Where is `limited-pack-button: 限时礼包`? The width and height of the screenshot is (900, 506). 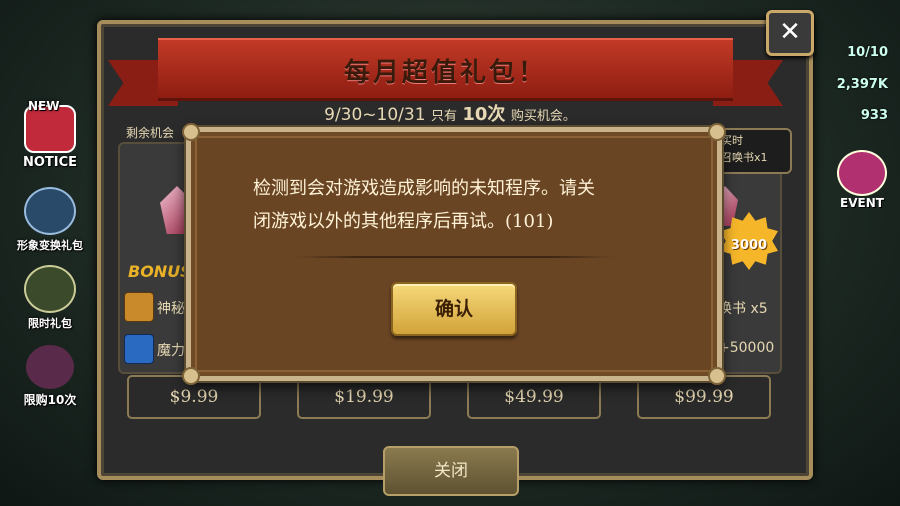
limited-pack-button: 限时礼包 is located at coordinates (50, 298).